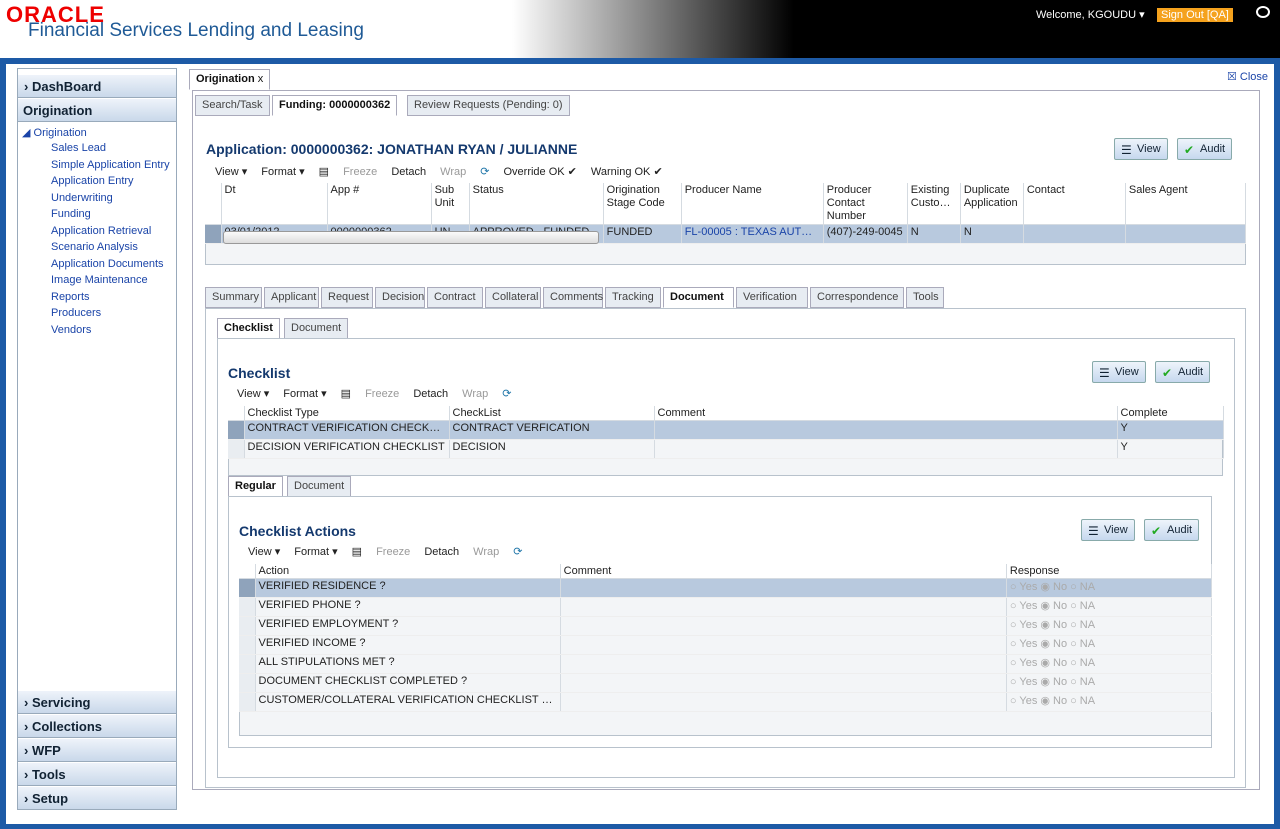  I want to click on sign-out-button: Sign Out [QA], so click(1195, 15).